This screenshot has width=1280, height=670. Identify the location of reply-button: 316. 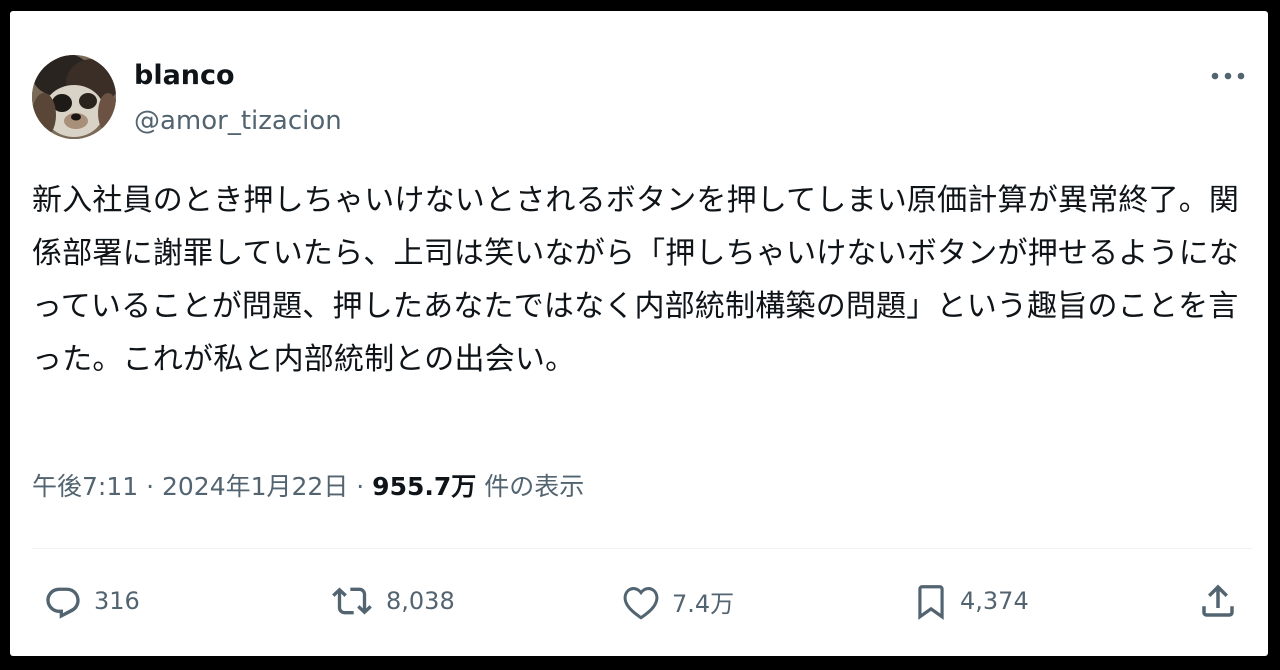
(91, 601).